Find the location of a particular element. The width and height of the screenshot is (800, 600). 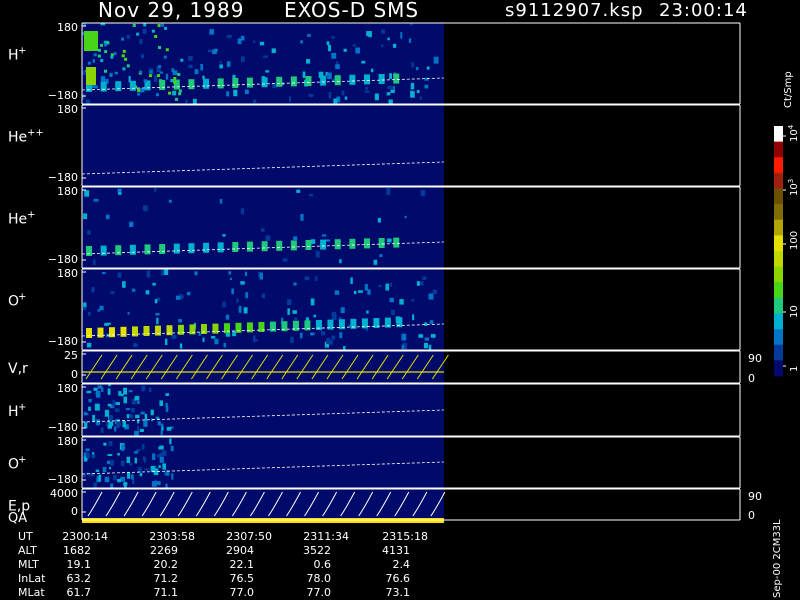

table-cell: 2269 is located at coordinates (164, 550).